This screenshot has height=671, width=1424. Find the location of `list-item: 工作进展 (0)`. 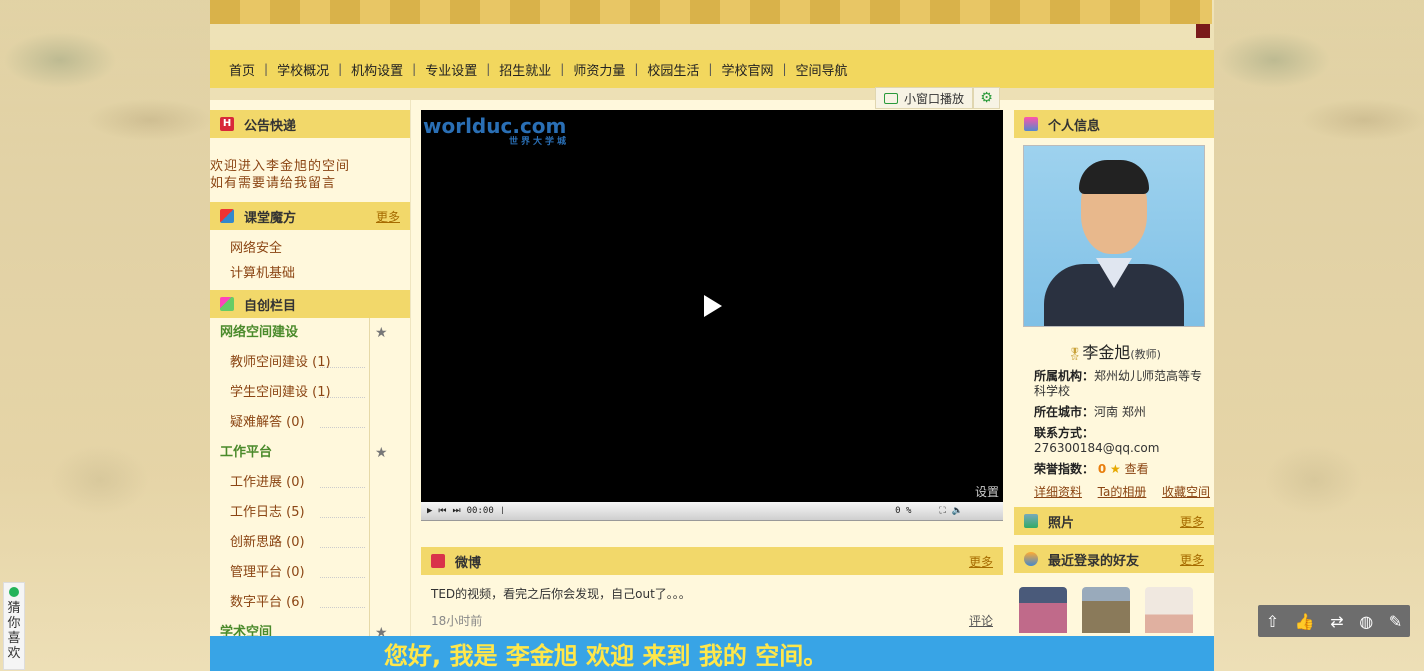

list-item: 工作进展 (0) is located at coordinates (310, 483).